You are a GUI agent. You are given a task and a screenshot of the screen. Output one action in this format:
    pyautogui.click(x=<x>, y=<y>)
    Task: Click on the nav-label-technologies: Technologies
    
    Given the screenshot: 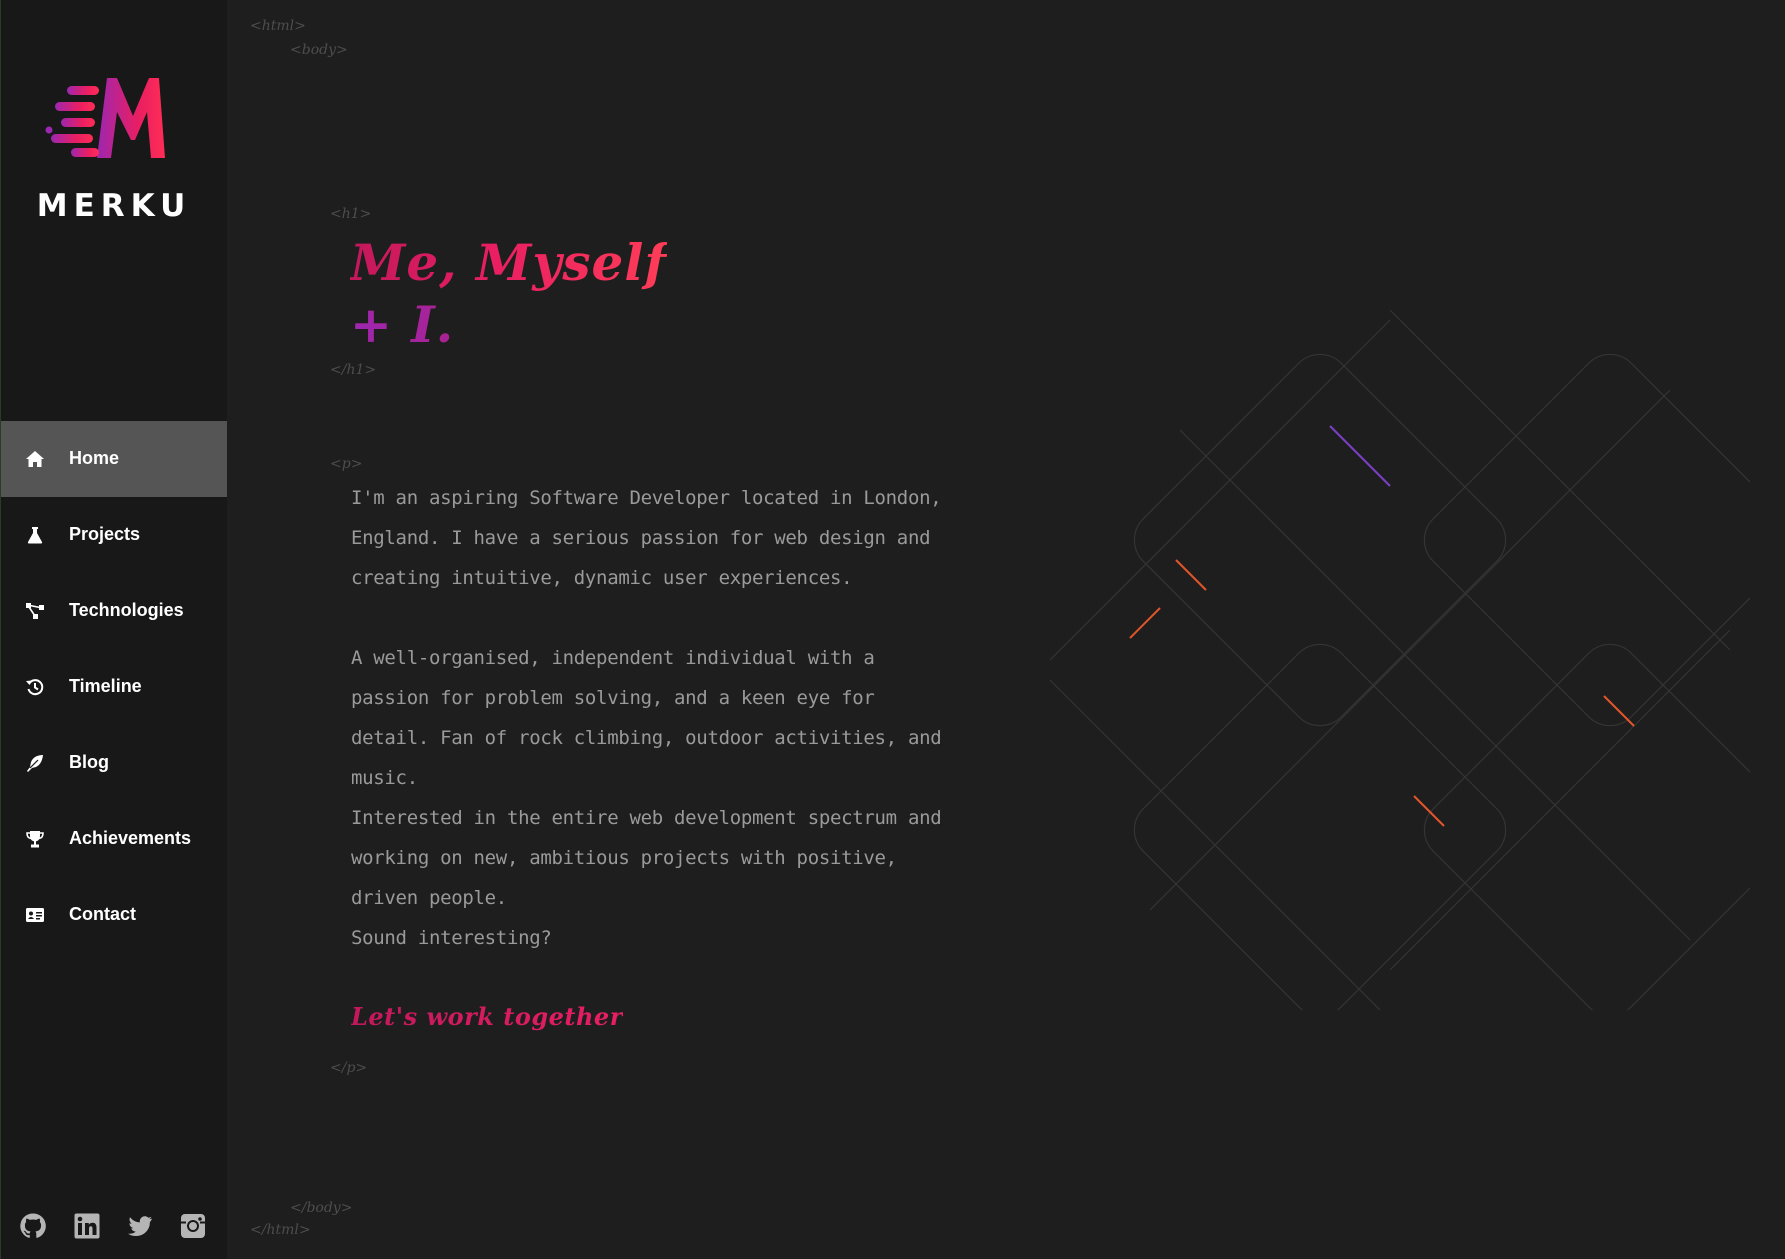 What is the action you would take?
    pyautogui.click(x=126, y=610)
    